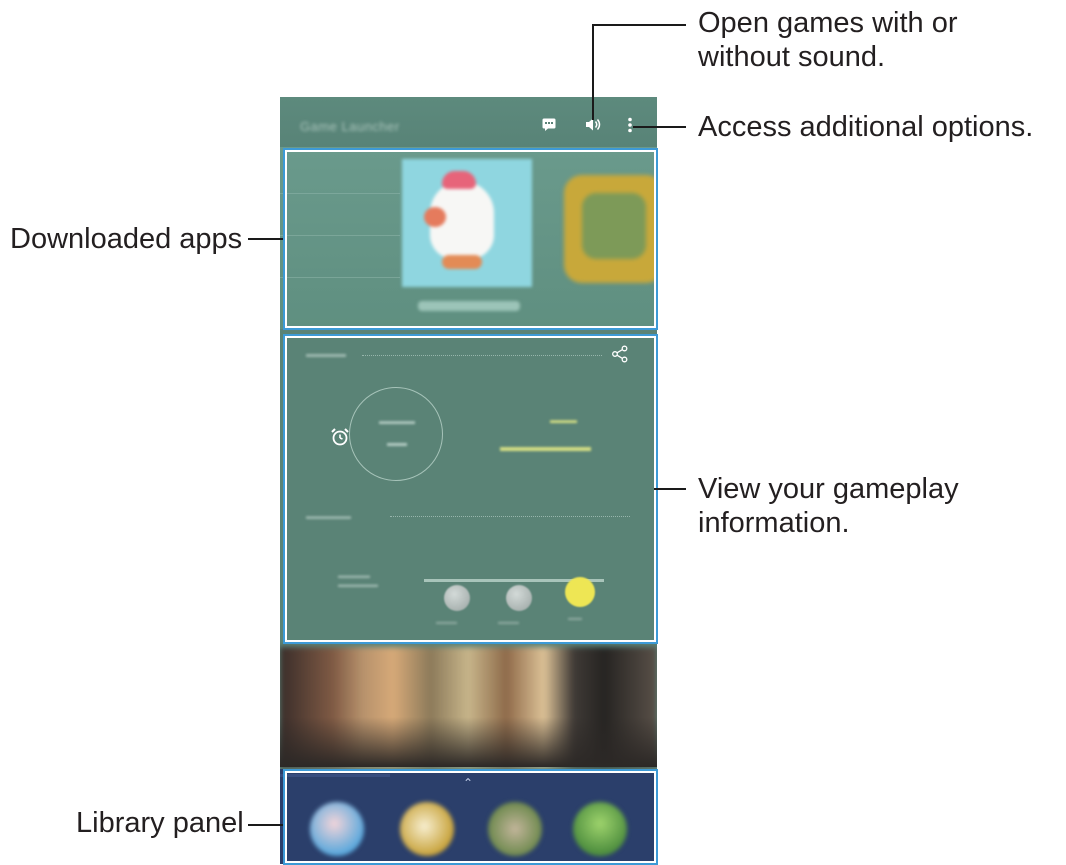  What do you see at coordinates (468, 122) in the screenshot?
I see `app-bar: Game Launcher` at bounding box center [468, 122].